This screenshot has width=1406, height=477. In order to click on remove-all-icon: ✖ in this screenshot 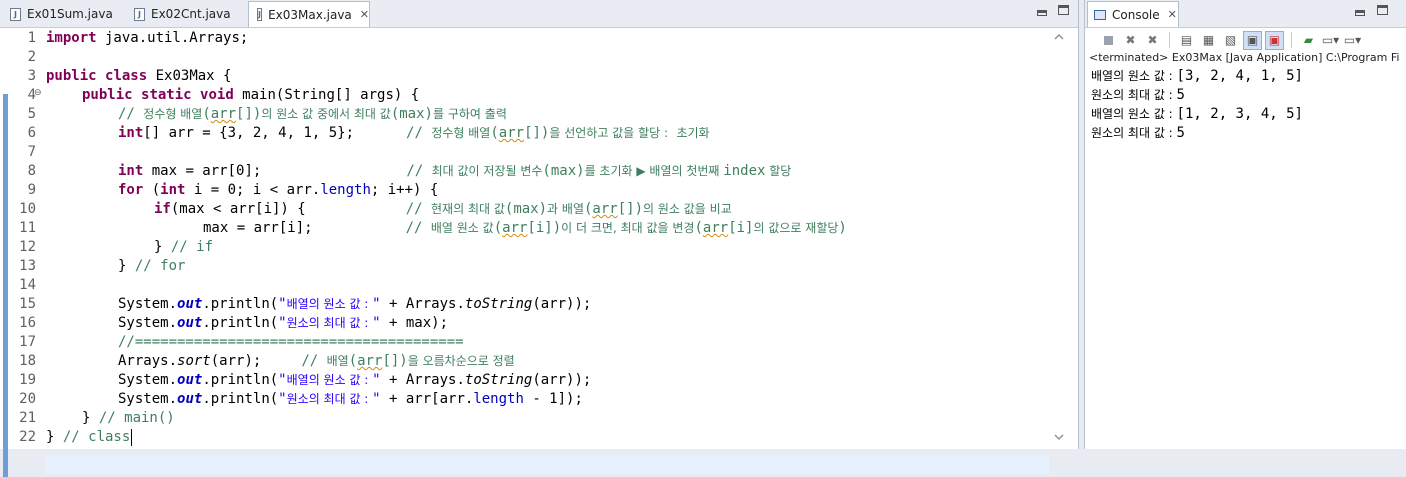, I will do `click(1152, 40)`.